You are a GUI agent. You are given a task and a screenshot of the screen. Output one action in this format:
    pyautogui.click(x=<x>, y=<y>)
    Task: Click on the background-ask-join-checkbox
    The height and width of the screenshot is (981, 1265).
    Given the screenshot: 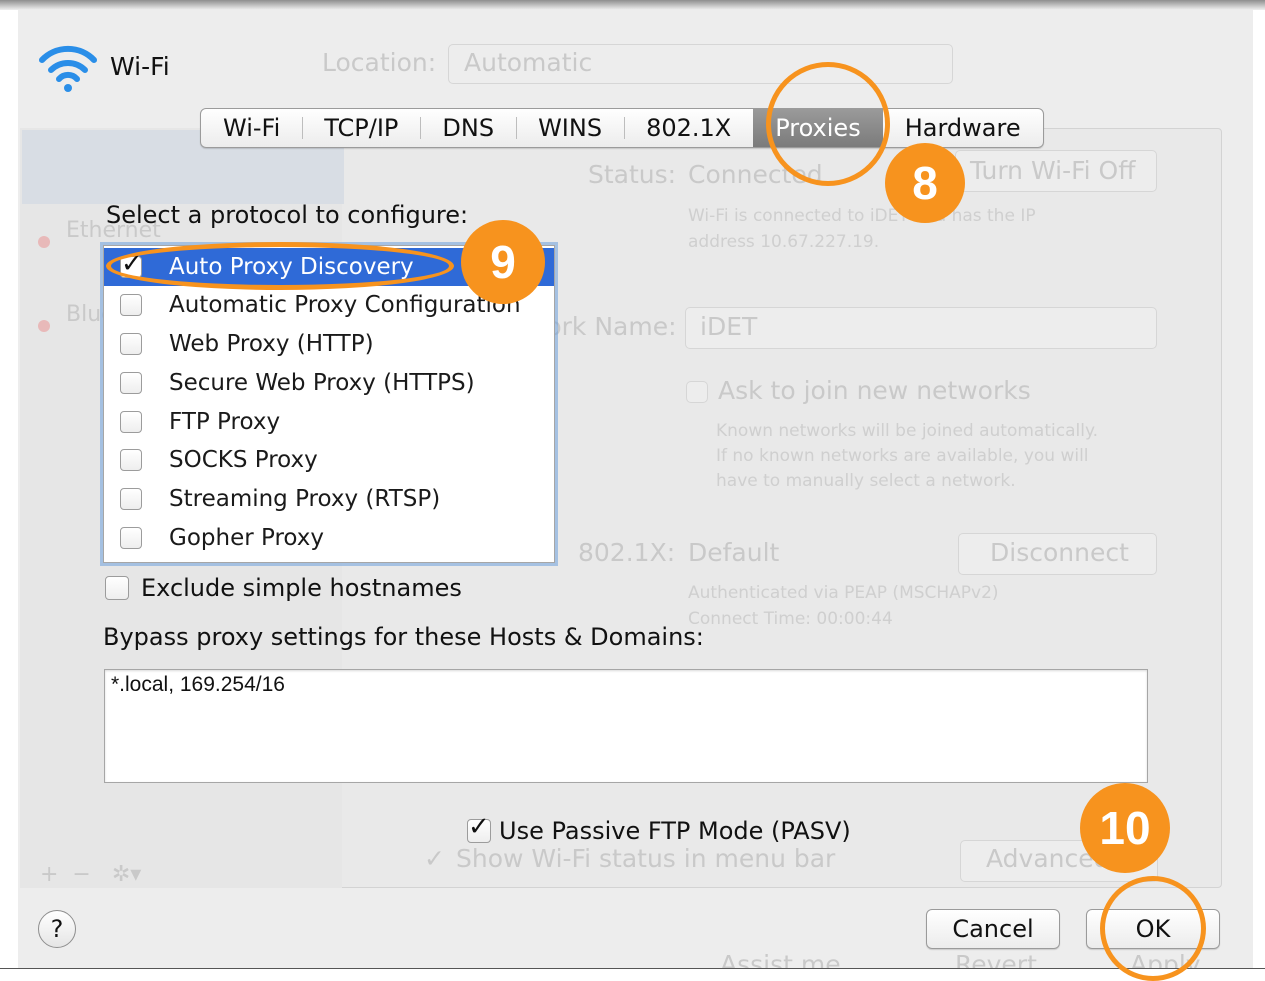 What is the action you would take?
    pyautogui.click(x=697, y=392)
    